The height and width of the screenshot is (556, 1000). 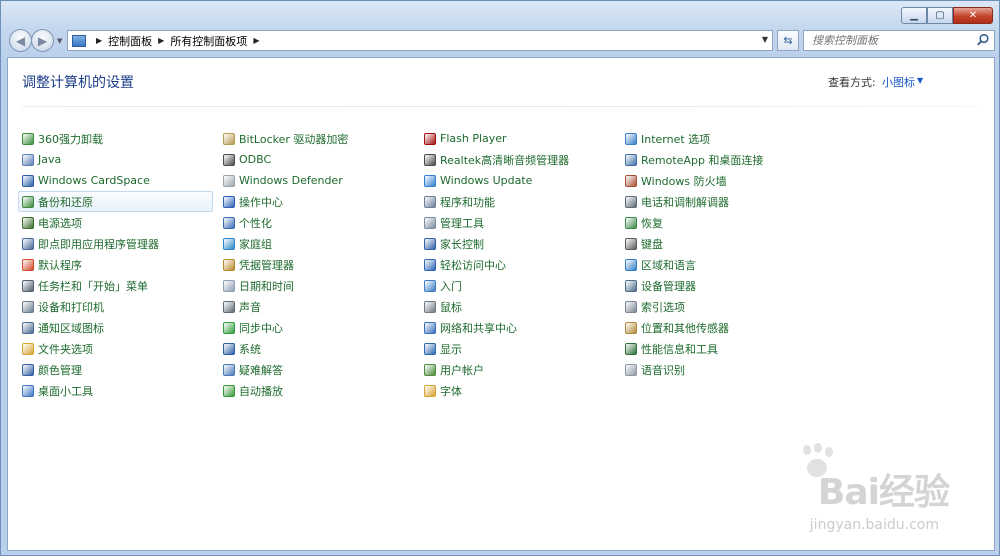 What do you see at coordinates (725, 348) in the screenshot?
I see `control-panel-item: 性能信息和工具` at bounding box center [725, 348].